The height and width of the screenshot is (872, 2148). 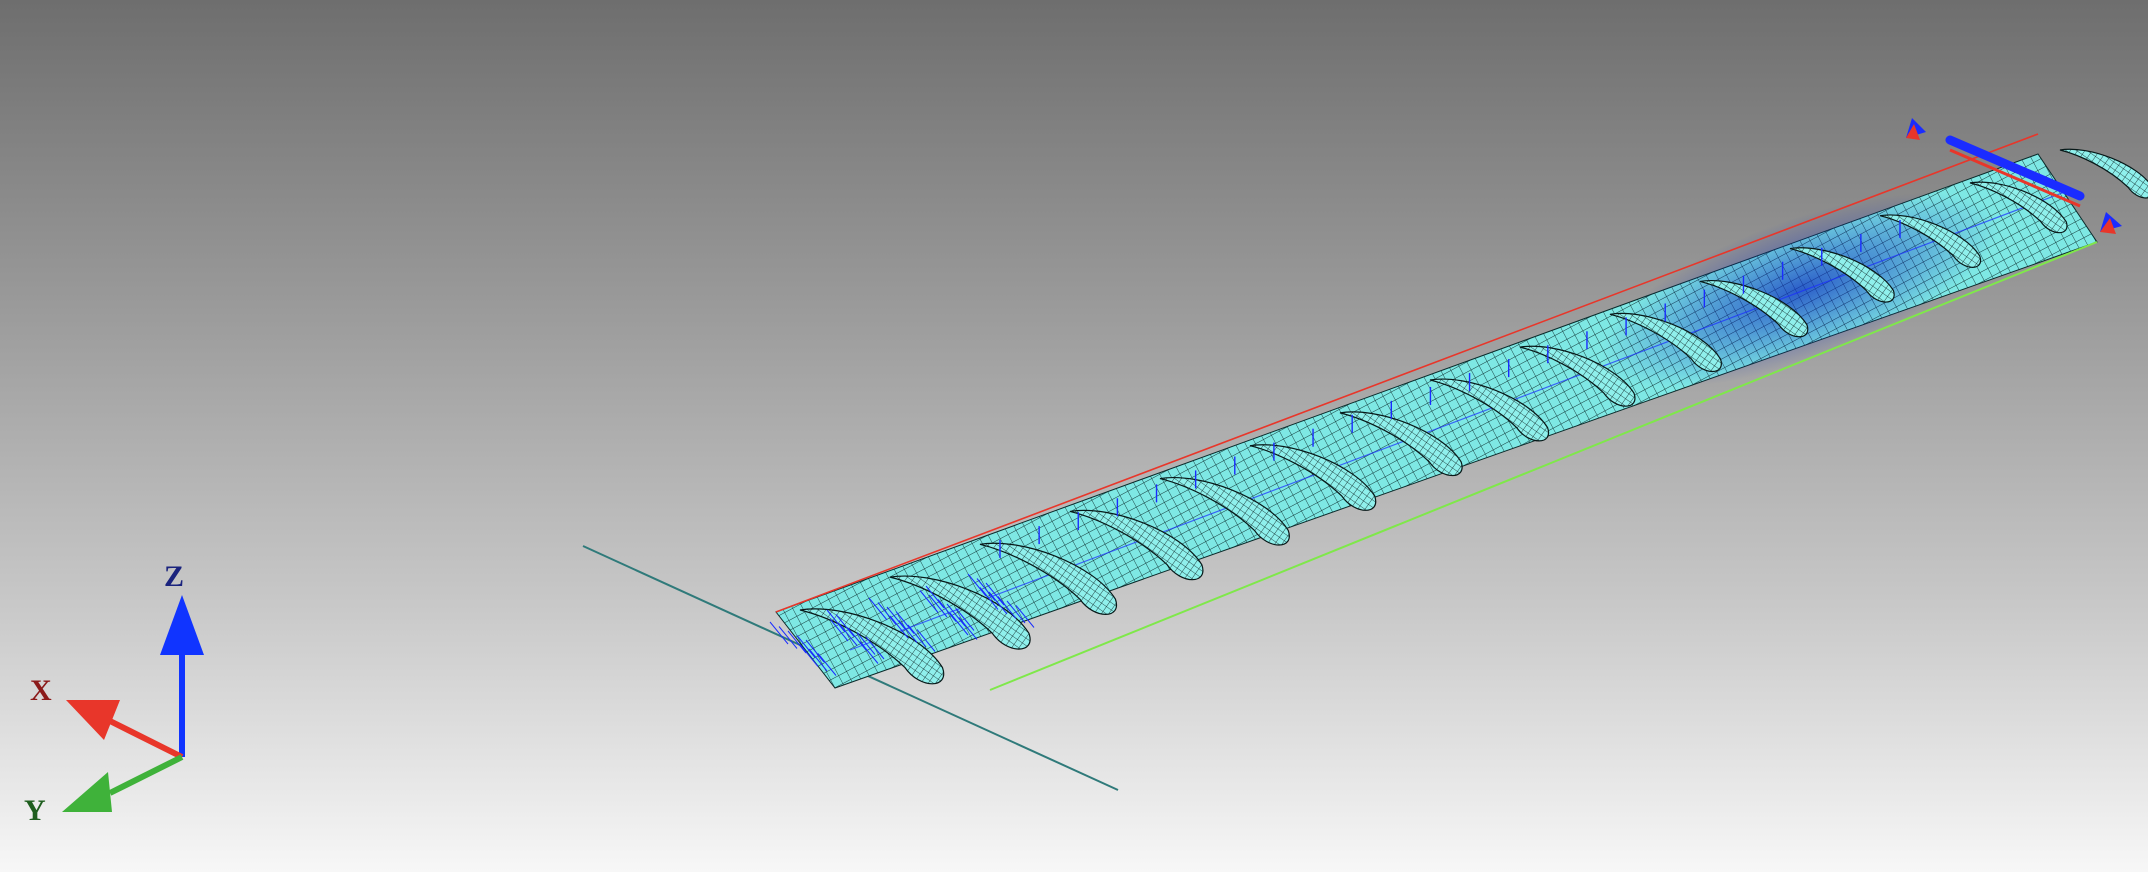 What do you see at coordinates (35, 810) in the screenshot?
I see `y-axis-label: Y` at bounding box center [35, 810].